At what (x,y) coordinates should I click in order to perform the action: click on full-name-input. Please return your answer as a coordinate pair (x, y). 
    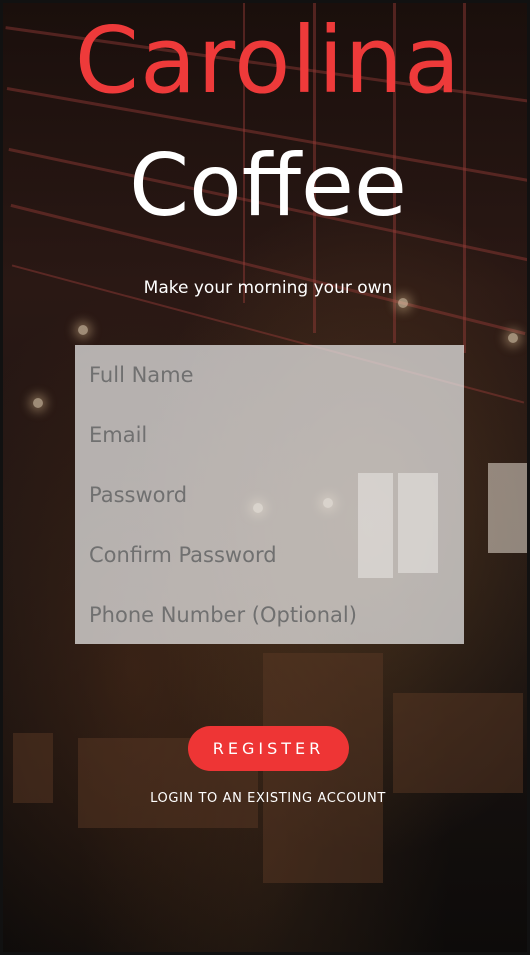
    Looking at the image, I should click on (269, 375).